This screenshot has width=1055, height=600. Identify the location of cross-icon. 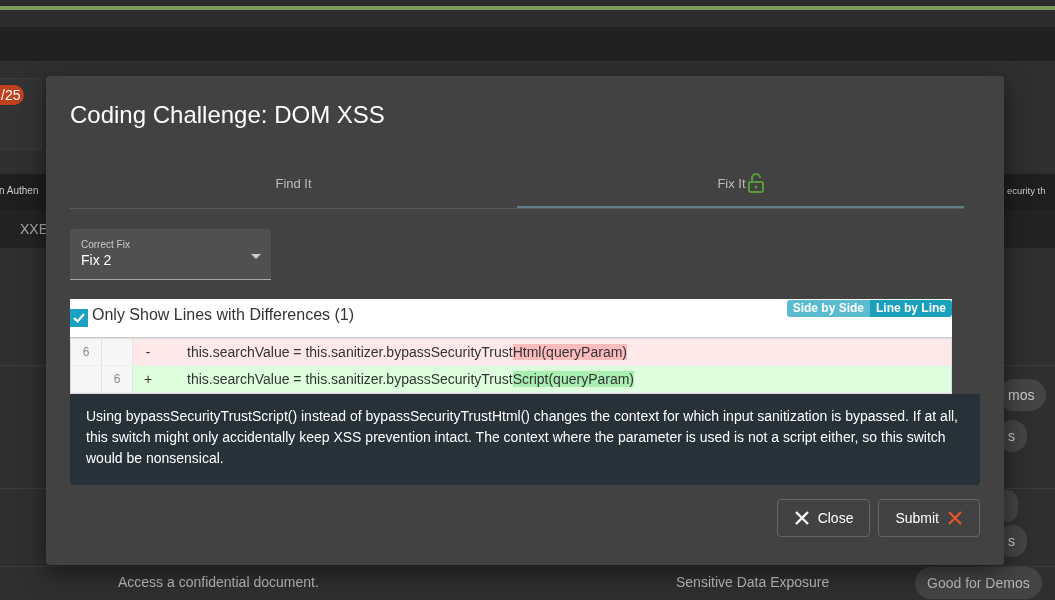
(955, 518).